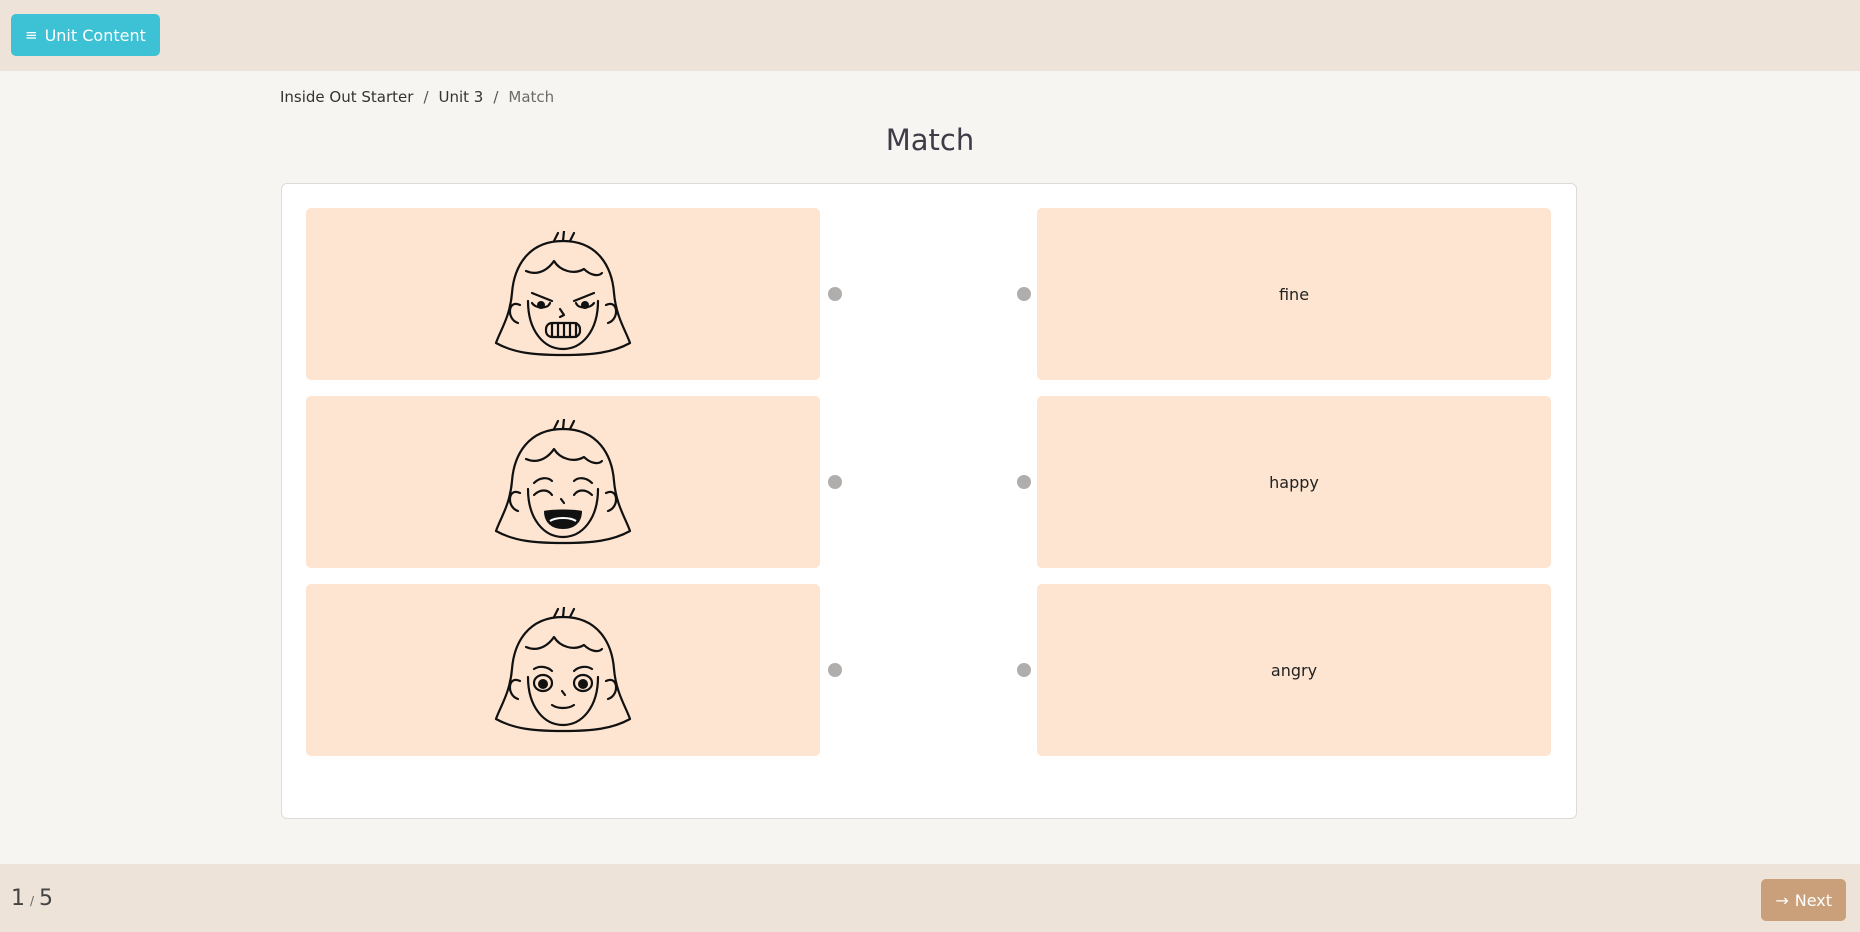  I want to click on current-page: 1, so click(18, 898).